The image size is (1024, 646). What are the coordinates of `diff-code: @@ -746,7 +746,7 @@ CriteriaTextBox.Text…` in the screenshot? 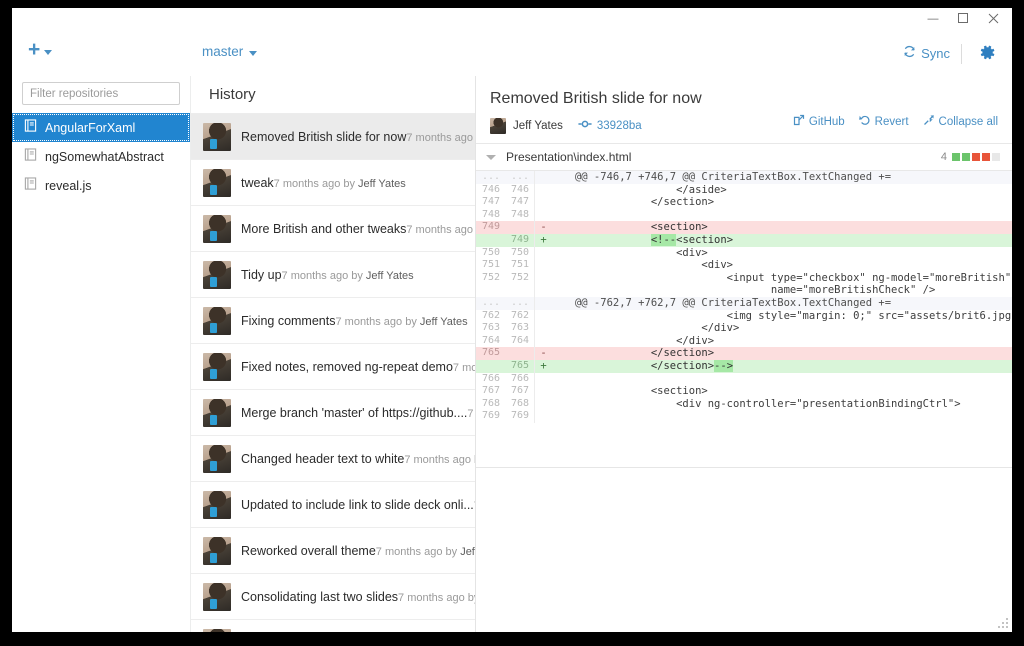 It's located at (724, 177).